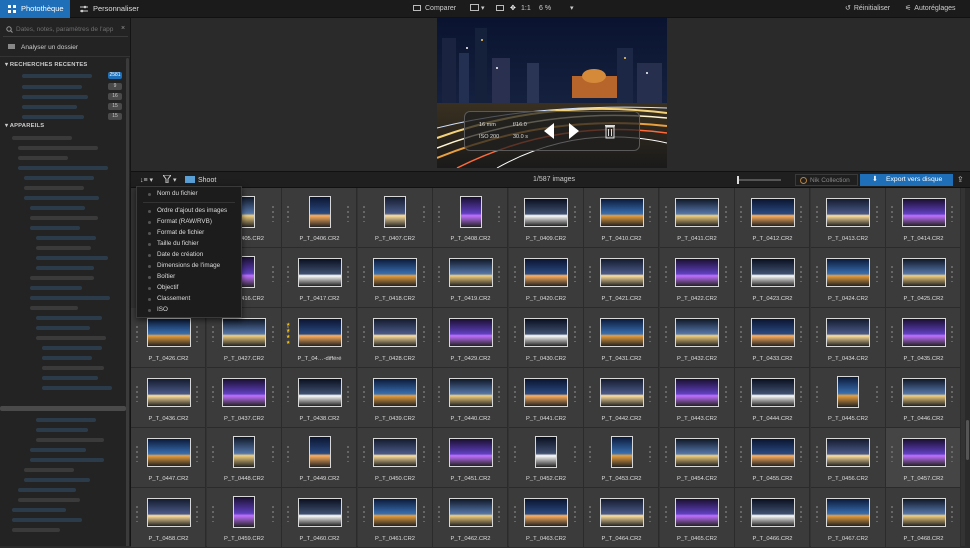 The width and height of the screenshot is (970, 548). I want to click on thumbnail-cell: P_T_0406.CR2, so click(319, 218).